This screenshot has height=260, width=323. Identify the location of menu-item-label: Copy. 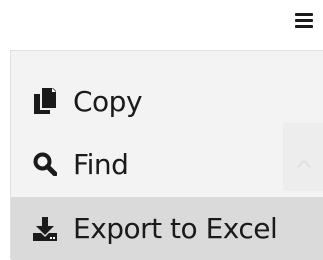
(108, 101).